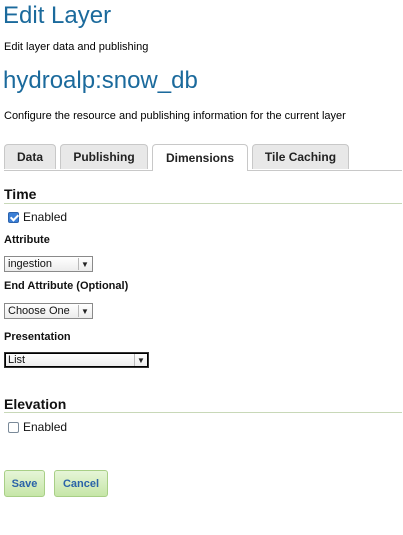  Describe the element at coordinates (76, 47) in the screenshot. I see `page-subtitle: Edit layer data and publishing` at that location.